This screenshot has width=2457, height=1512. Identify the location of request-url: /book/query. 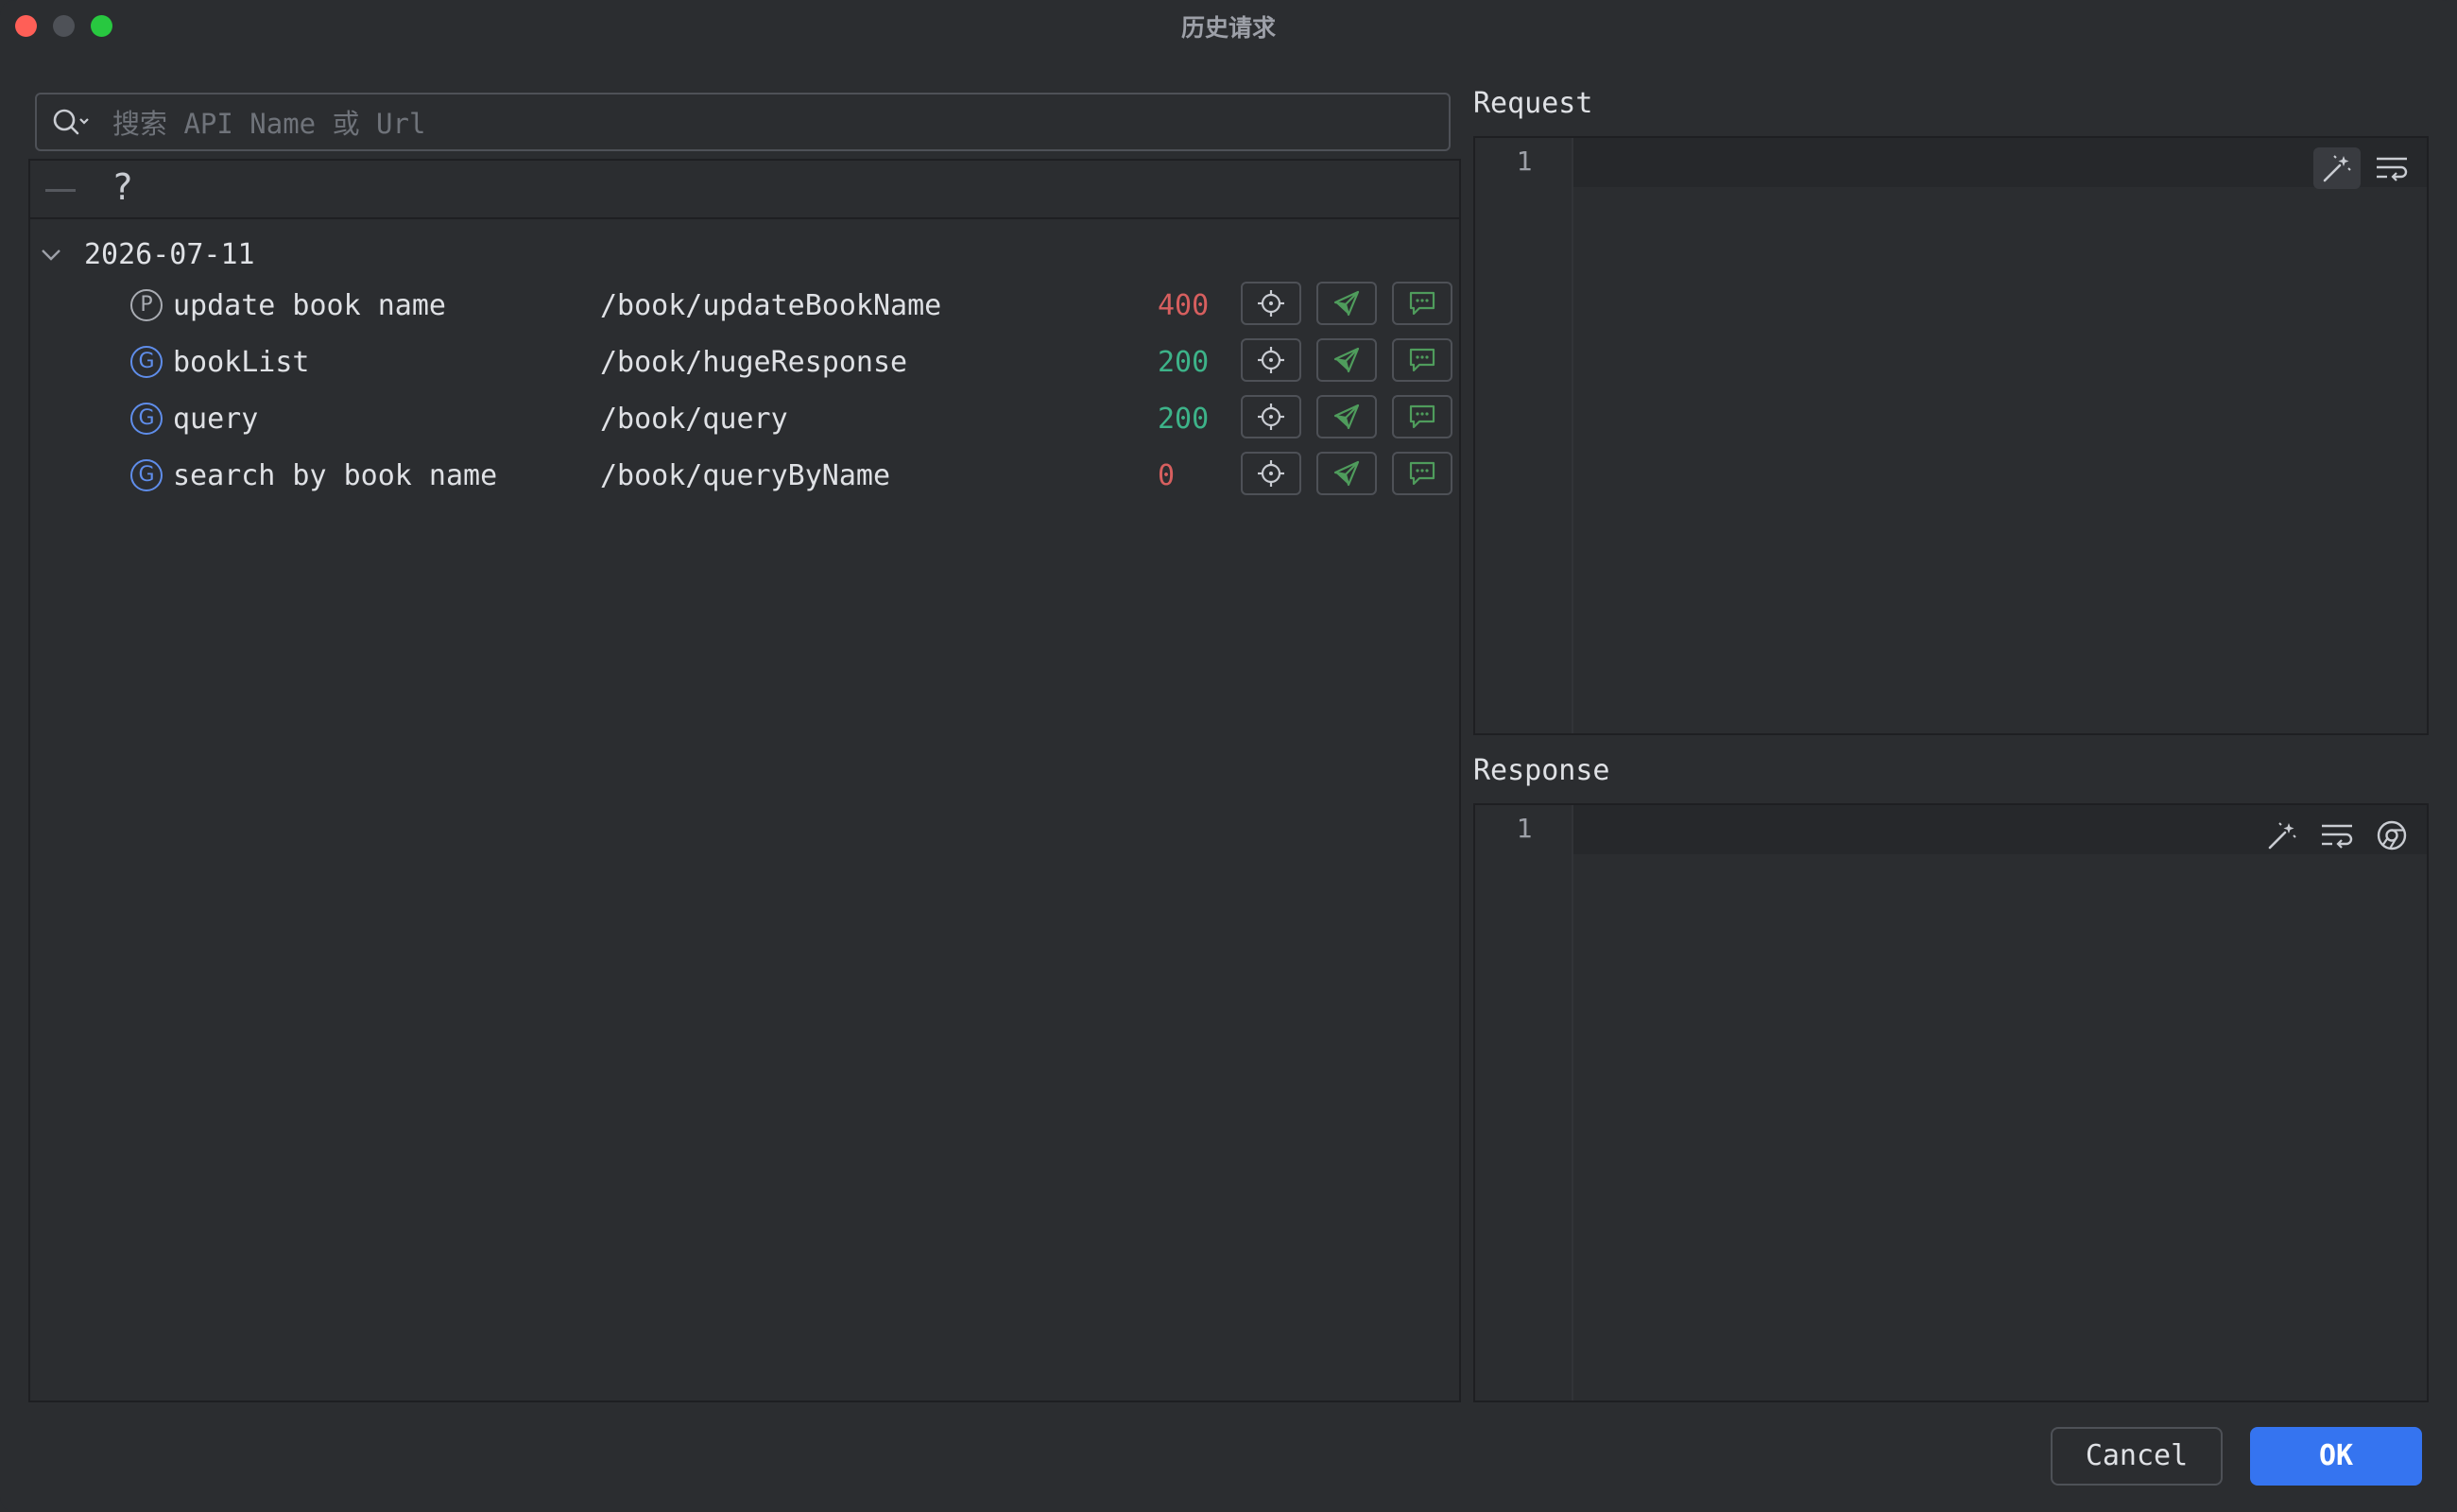
(694, 419).